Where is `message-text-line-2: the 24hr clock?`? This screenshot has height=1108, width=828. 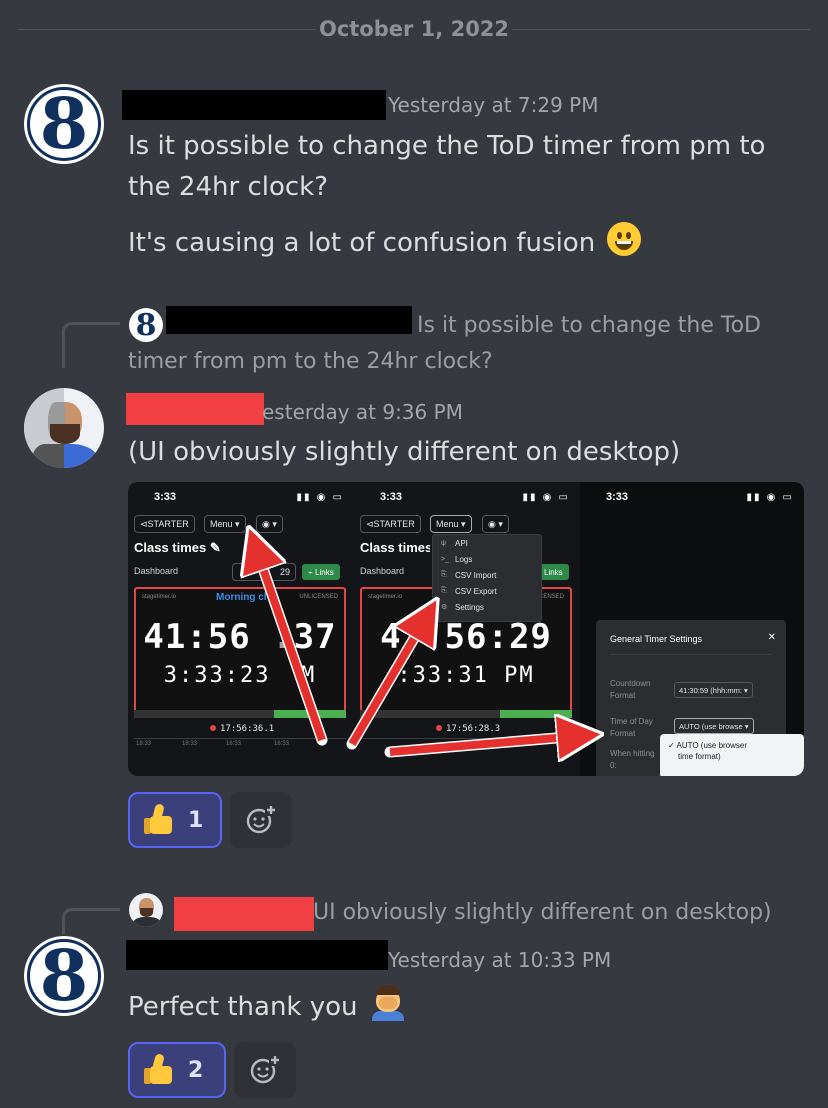
message-text-line-2: the 24hr clock? is located at coordinates (228, 187).